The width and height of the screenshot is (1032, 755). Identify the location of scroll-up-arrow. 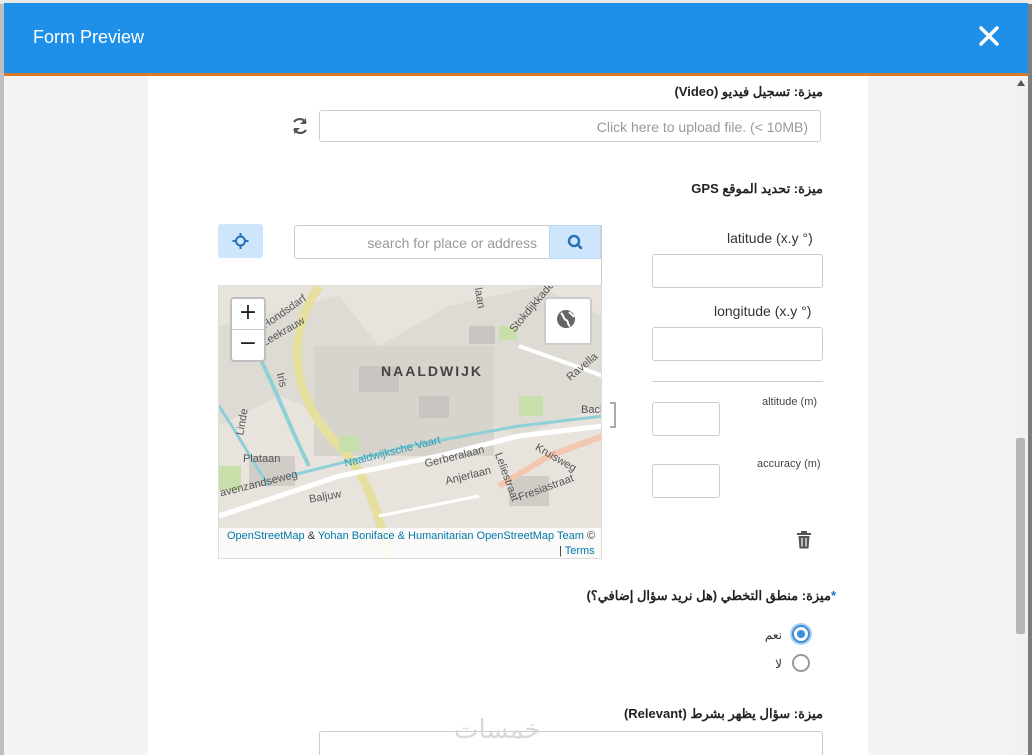
(1021, 83).